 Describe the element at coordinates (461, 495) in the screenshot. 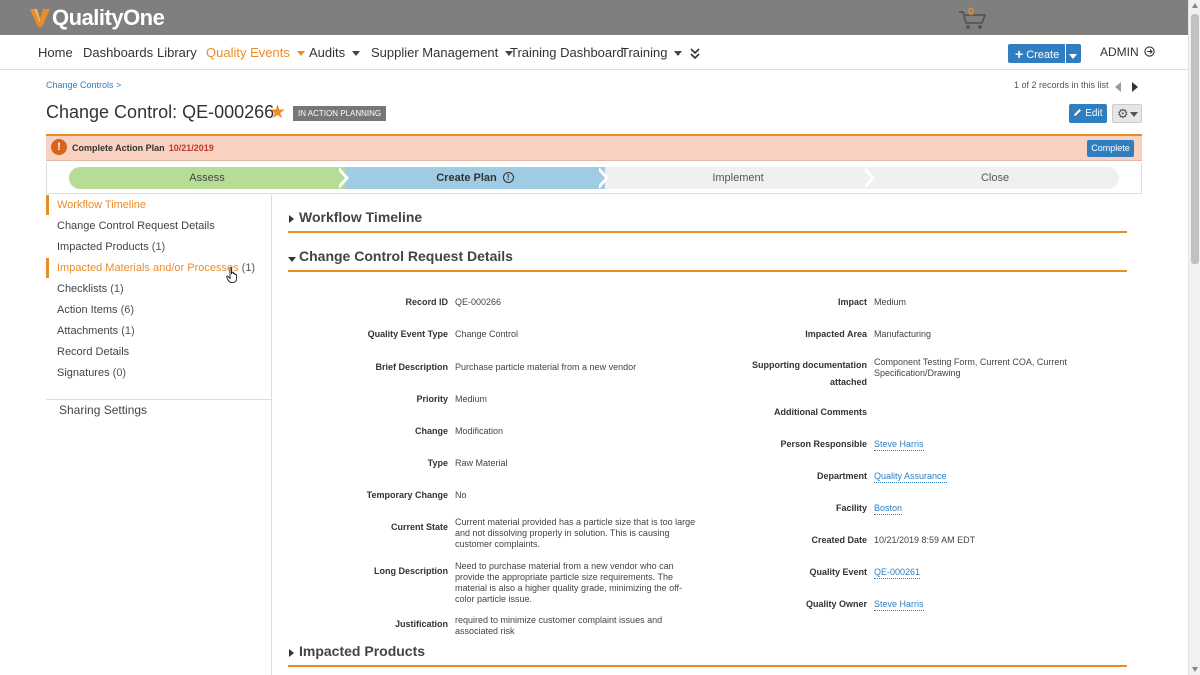

I see `field-value: No` at that location.